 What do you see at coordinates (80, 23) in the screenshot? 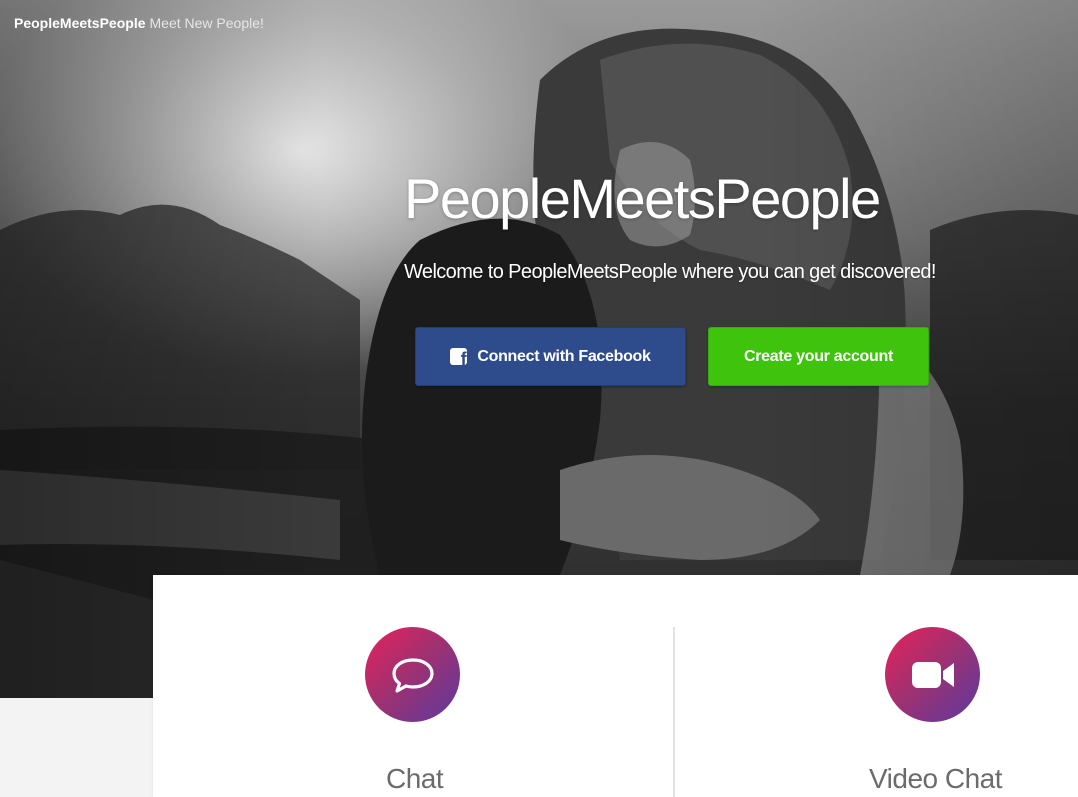
I see `brand-name: PeopleMeetsPeople` at bounding box center [80, 23].